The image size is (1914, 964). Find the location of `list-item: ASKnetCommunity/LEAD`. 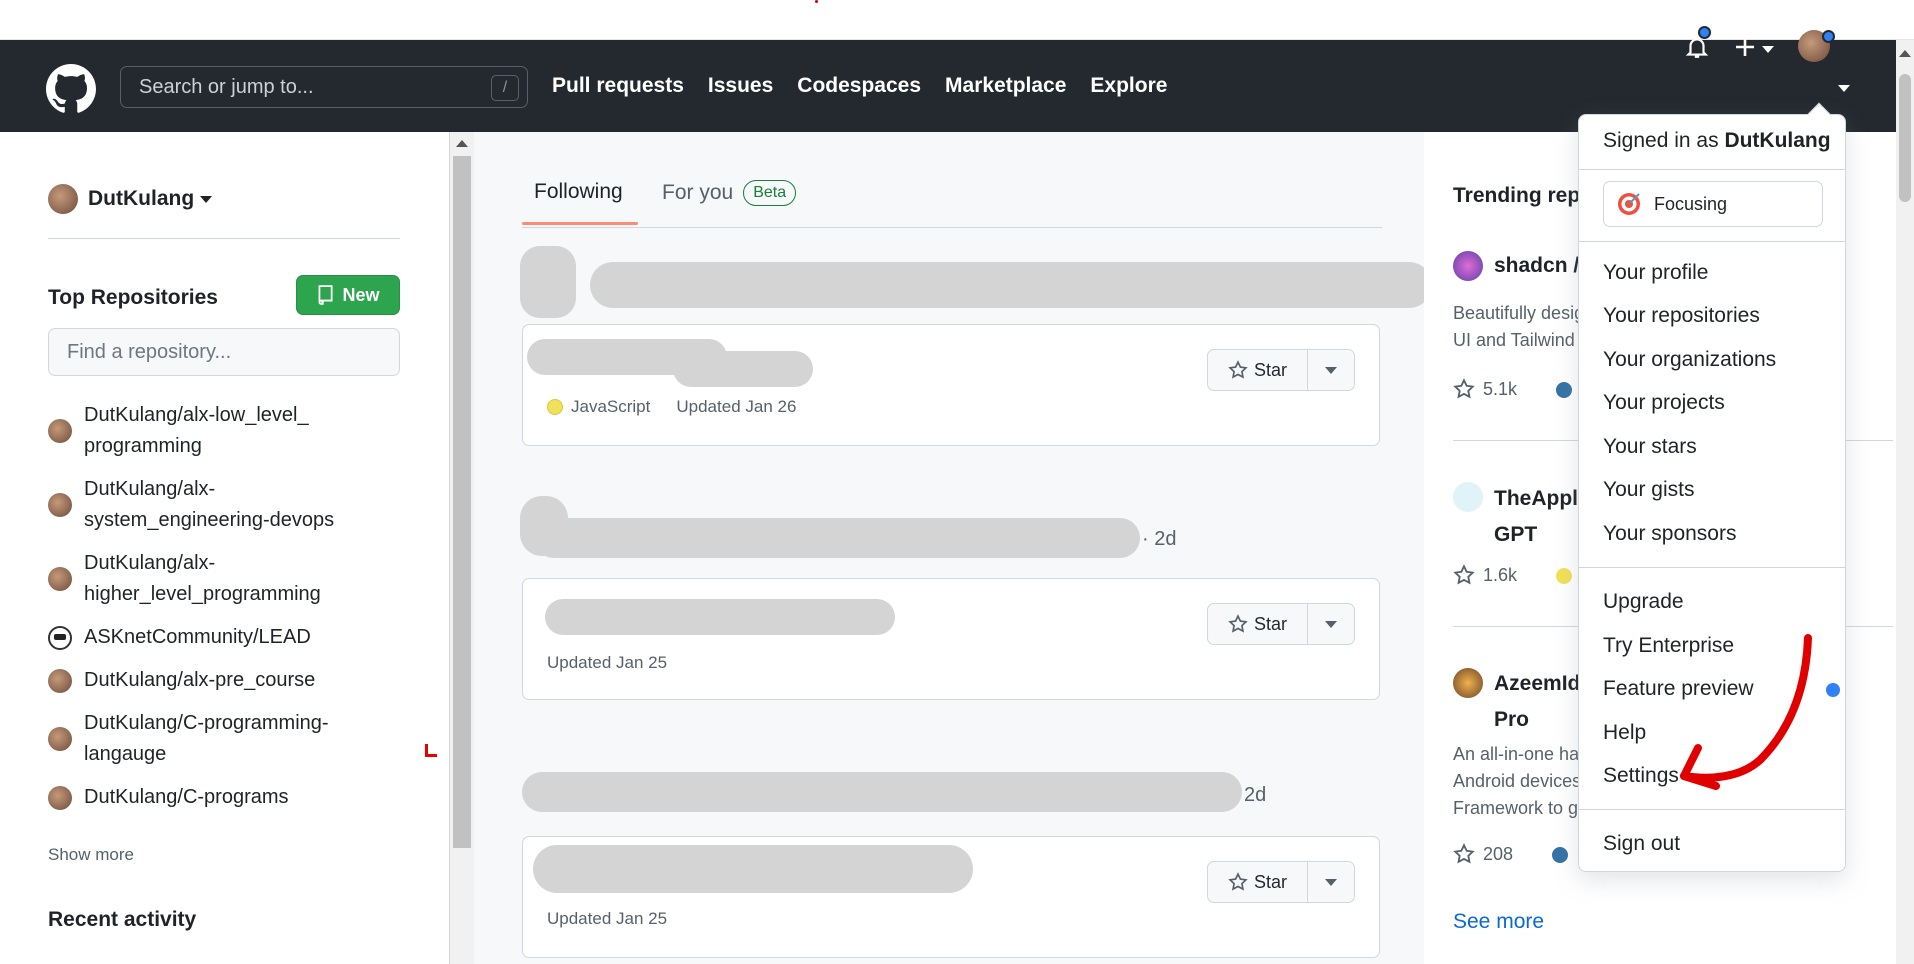

list-item: ASKnetCommunity/LEAD is located at coordinates (228, 637).